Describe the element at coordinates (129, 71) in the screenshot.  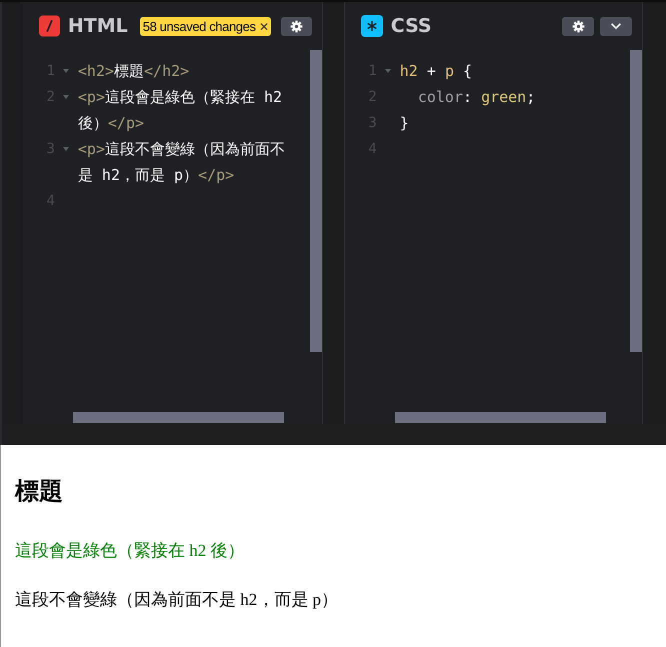
I see `code-token: 標題` at that location.